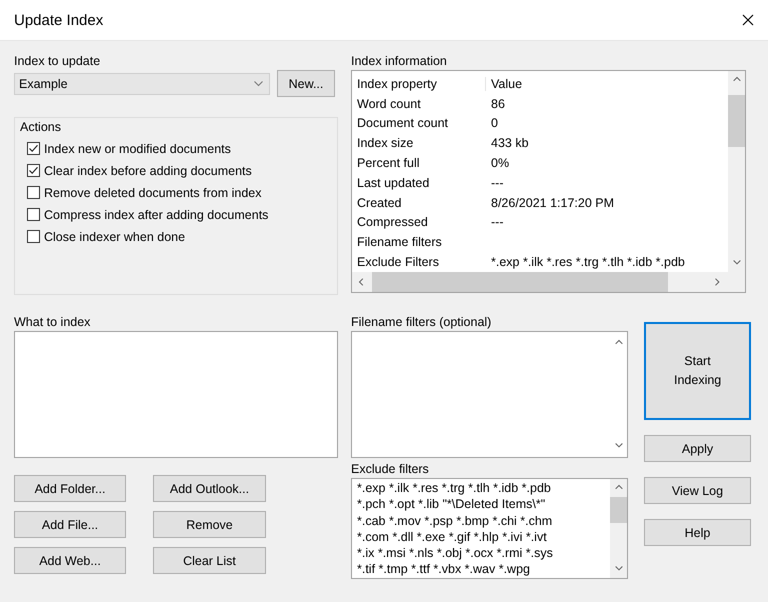  What do you see at coordinates (452, 537) in the screenshot?
I see `filter-line: *.com *.dll *.exe *.gif *.hlp *.ivi *.ivt` at bounding box center [452, 537].